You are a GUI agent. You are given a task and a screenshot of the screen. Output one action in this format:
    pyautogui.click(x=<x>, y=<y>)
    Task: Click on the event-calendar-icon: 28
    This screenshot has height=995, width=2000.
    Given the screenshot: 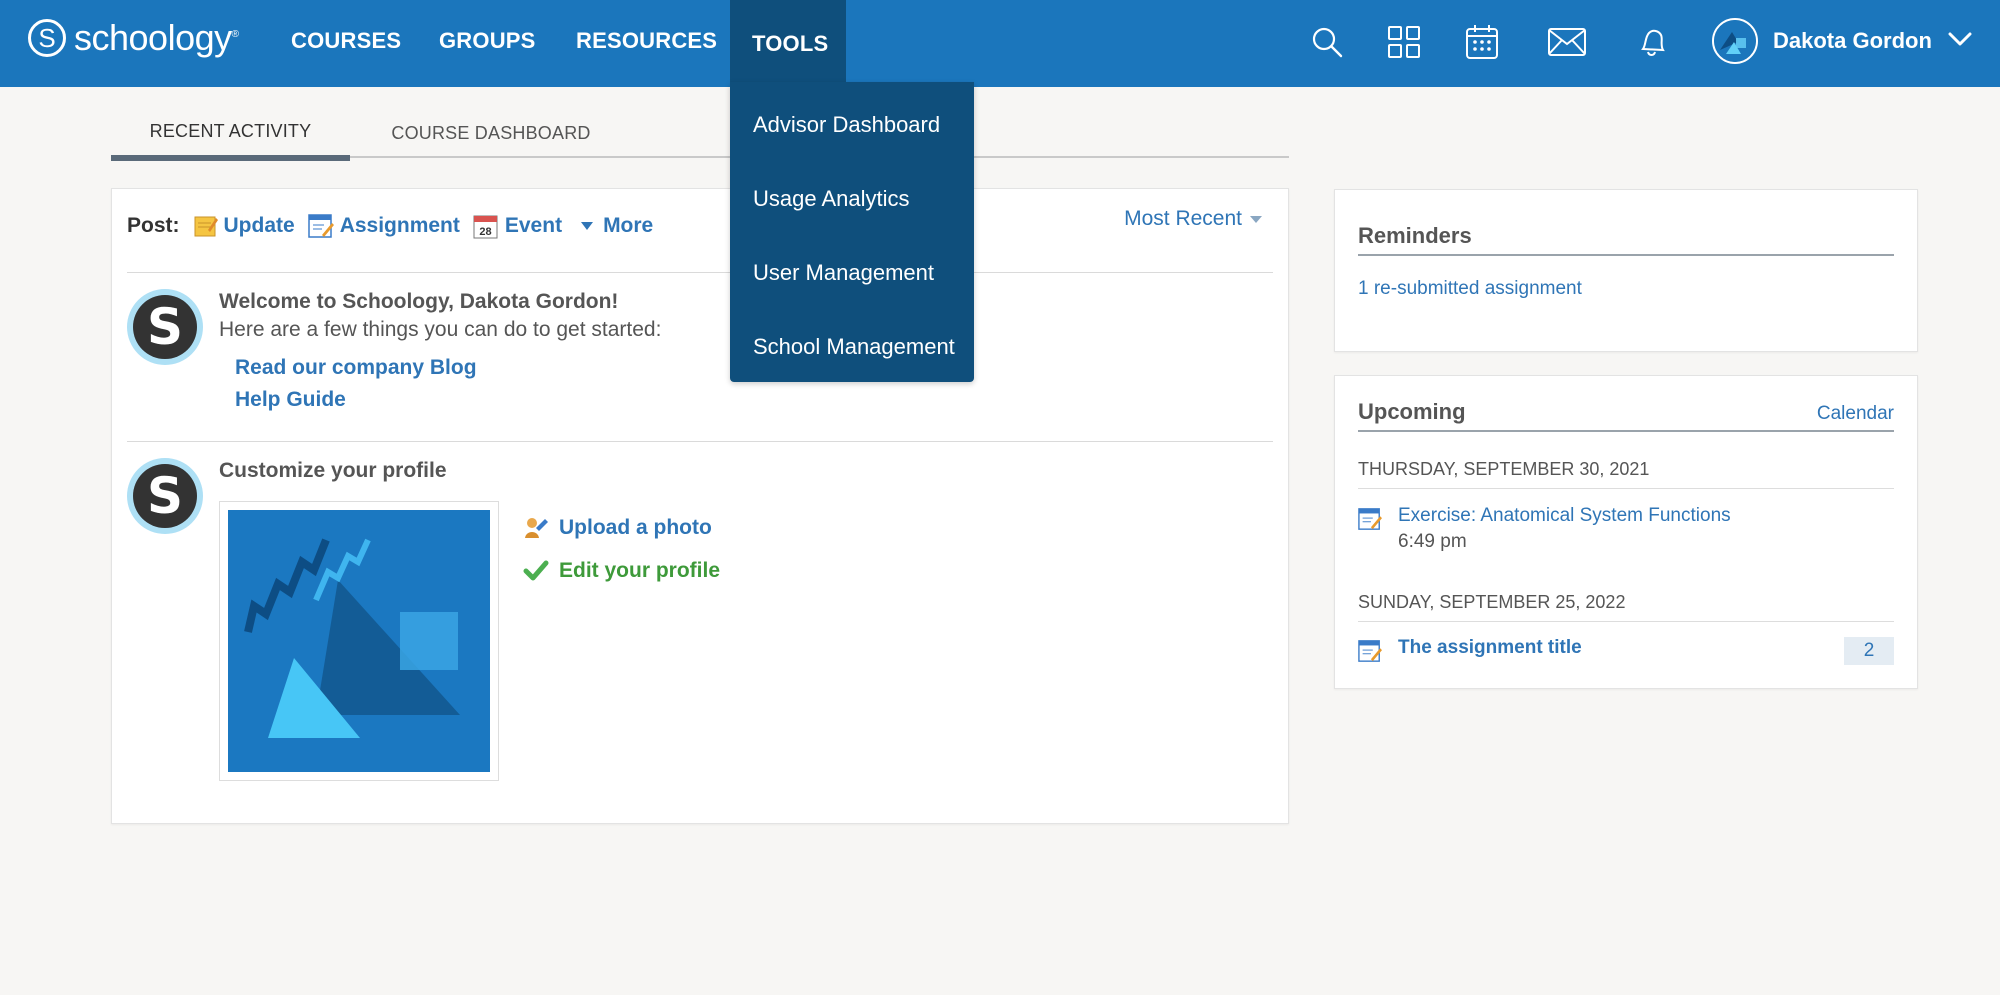 What is the action you would take?
    pyautogui.click(x=486, y=226)
    